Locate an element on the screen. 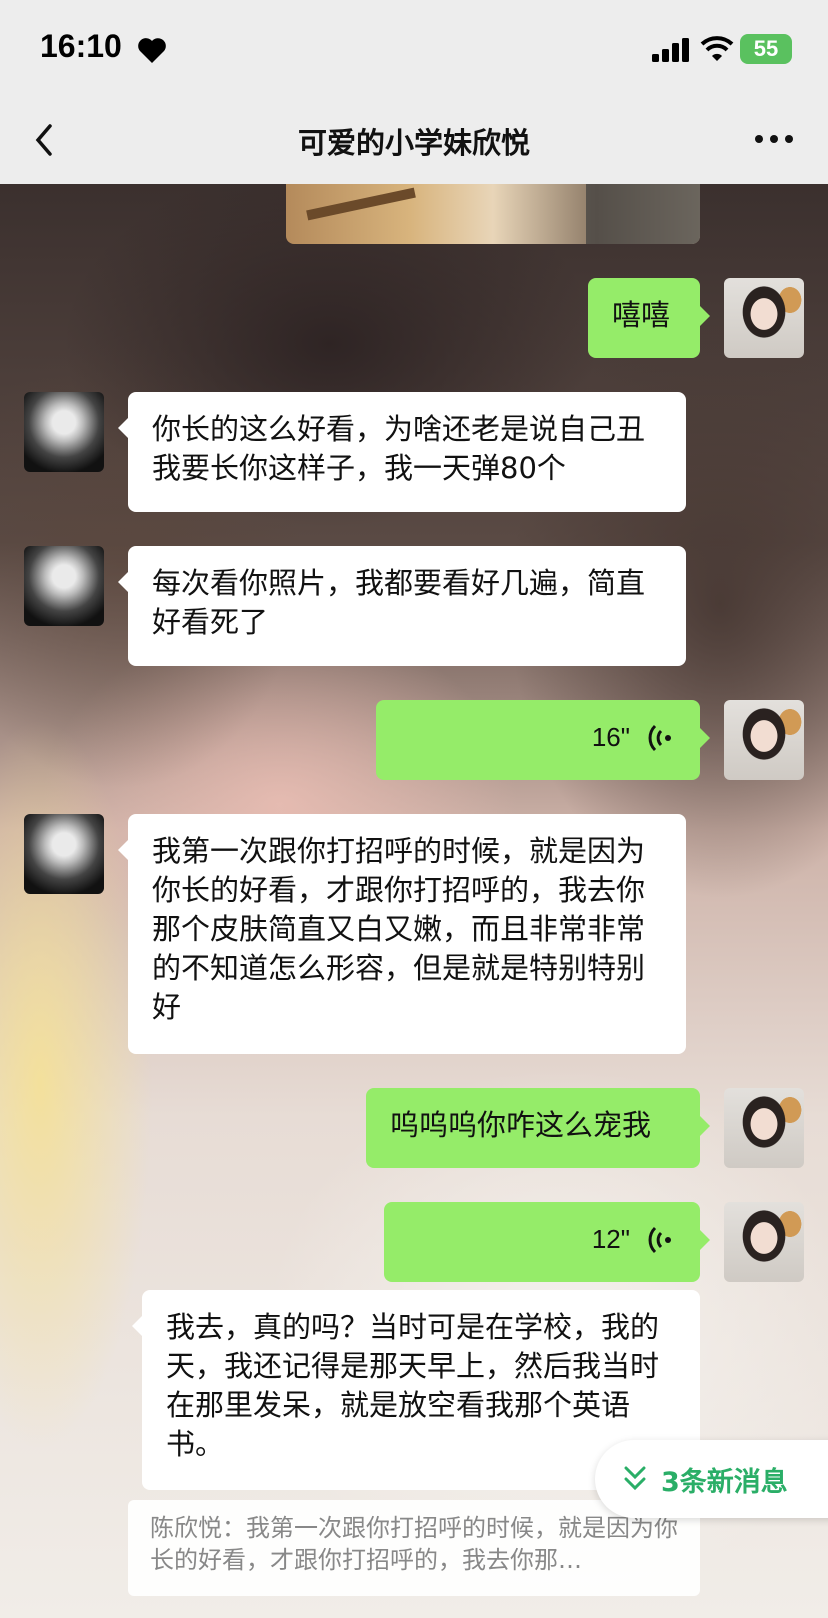  voice-duration: 12" is located at coordinates (610, 1239).